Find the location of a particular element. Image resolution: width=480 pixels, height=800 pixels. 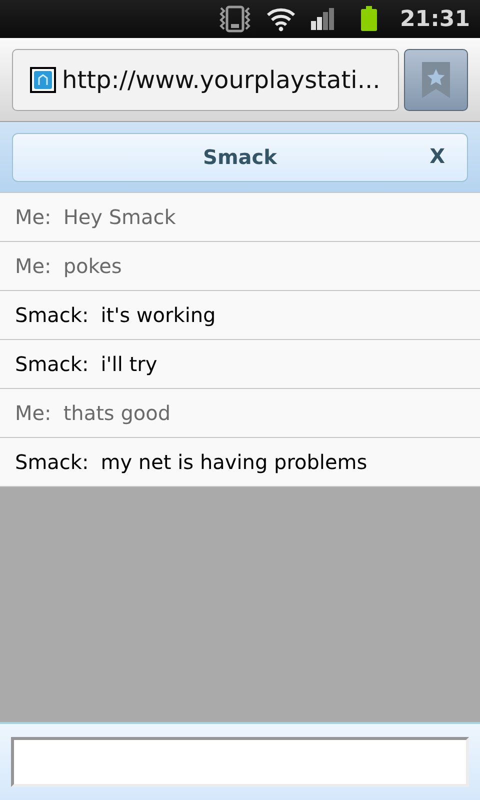

bookmark-icon is located at coordinates (436, 79).